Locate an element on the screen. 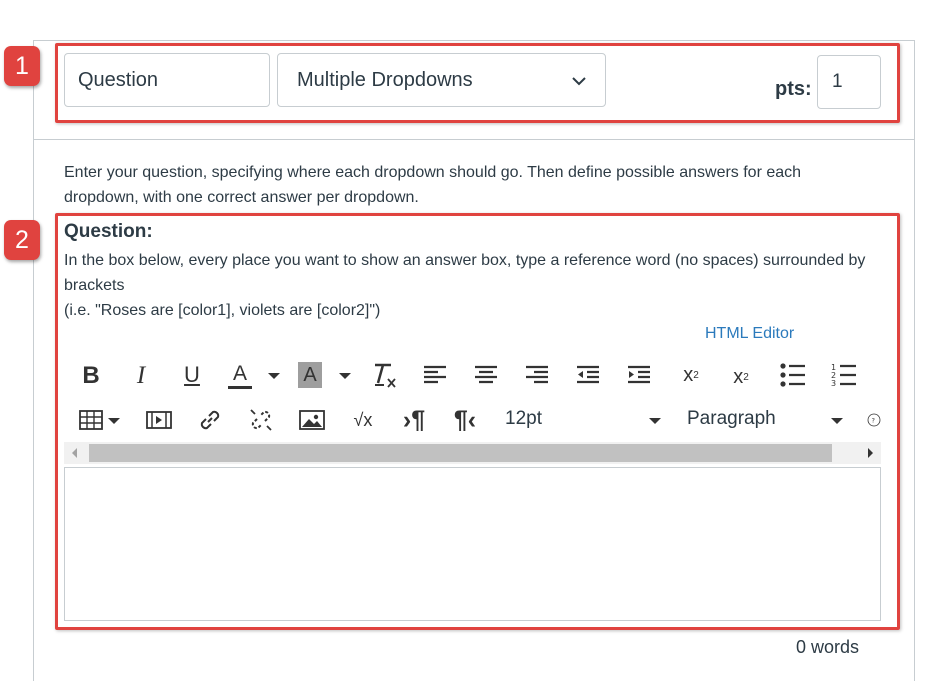 This screenshot has height=681, width=950. font-size-select: 12pt is located at coordinates (523, 419).